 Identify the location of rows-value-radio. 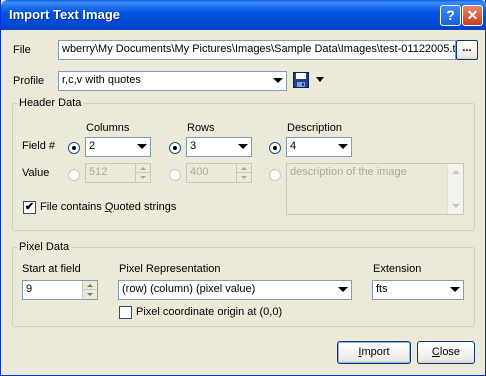
(175, 175).